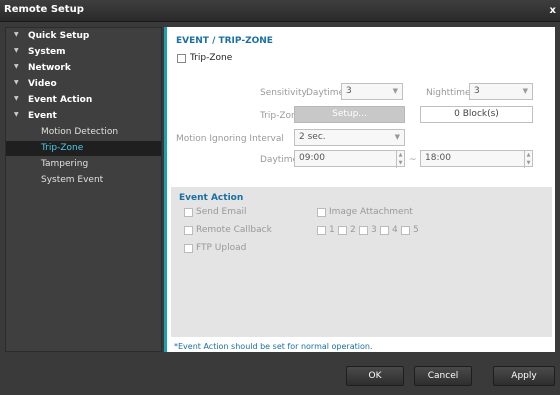 The width and height of the screenshot is (560, 395). Describe the element at coordinates (60, 100) in the screenshot. I see `sidebar-item-label: Event Action` at that location.